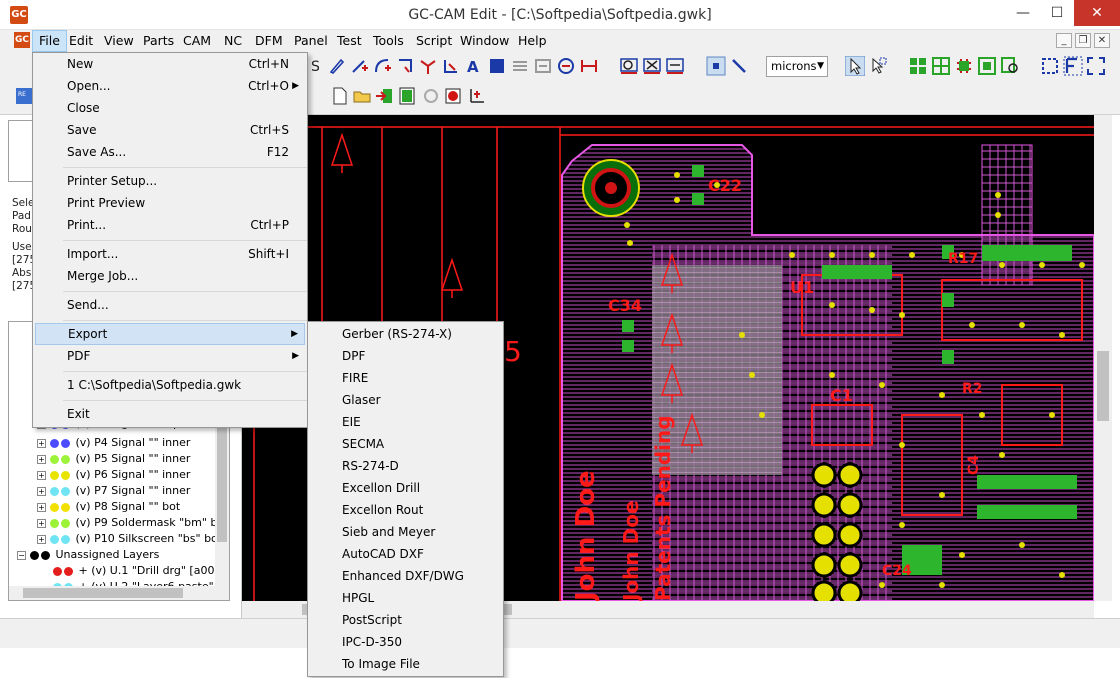  Describe the element at coordinates (22, 40) in the screenshot. I see `document-logo-icon: GC` at that location.